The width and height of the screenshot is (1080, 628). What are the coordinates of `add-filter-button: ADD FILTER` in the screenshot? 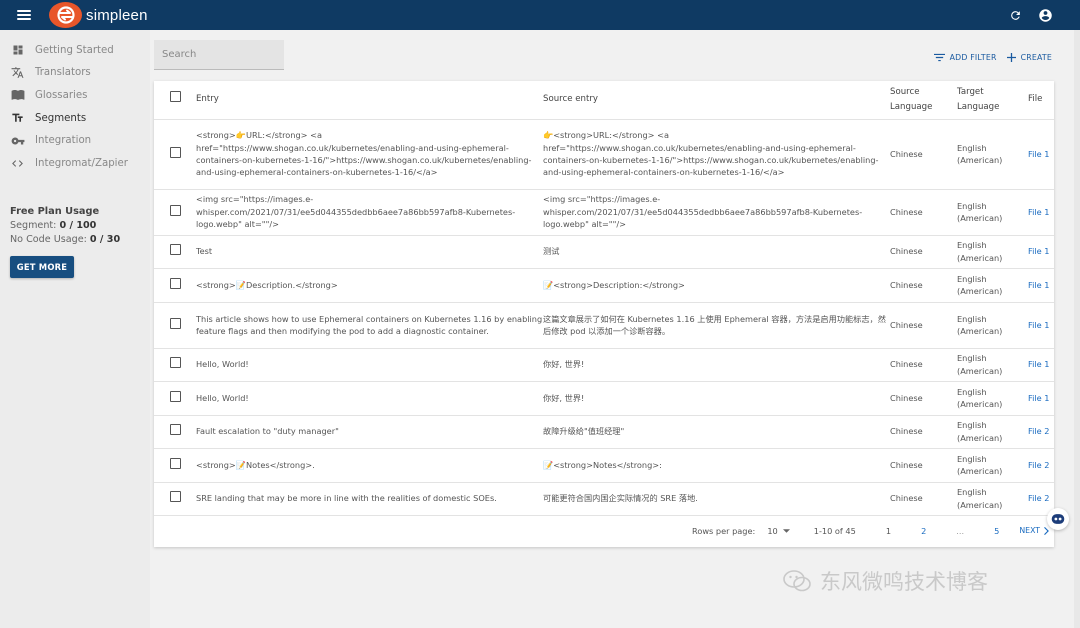 It's located at (965, 57).